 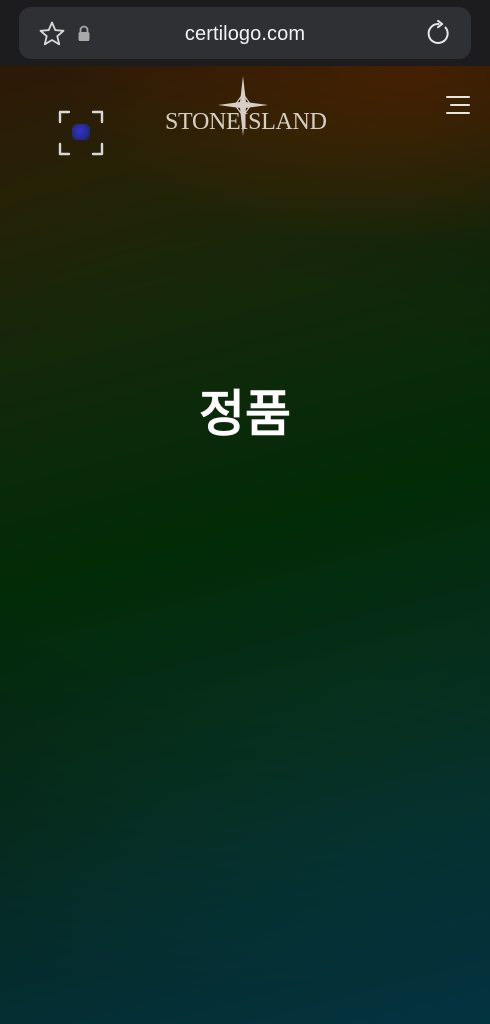 What do you see at coordinates (245, 107) in the screenshot?
I see `brand-logo: STONE ISLAND` at bounding box center [245, 107].